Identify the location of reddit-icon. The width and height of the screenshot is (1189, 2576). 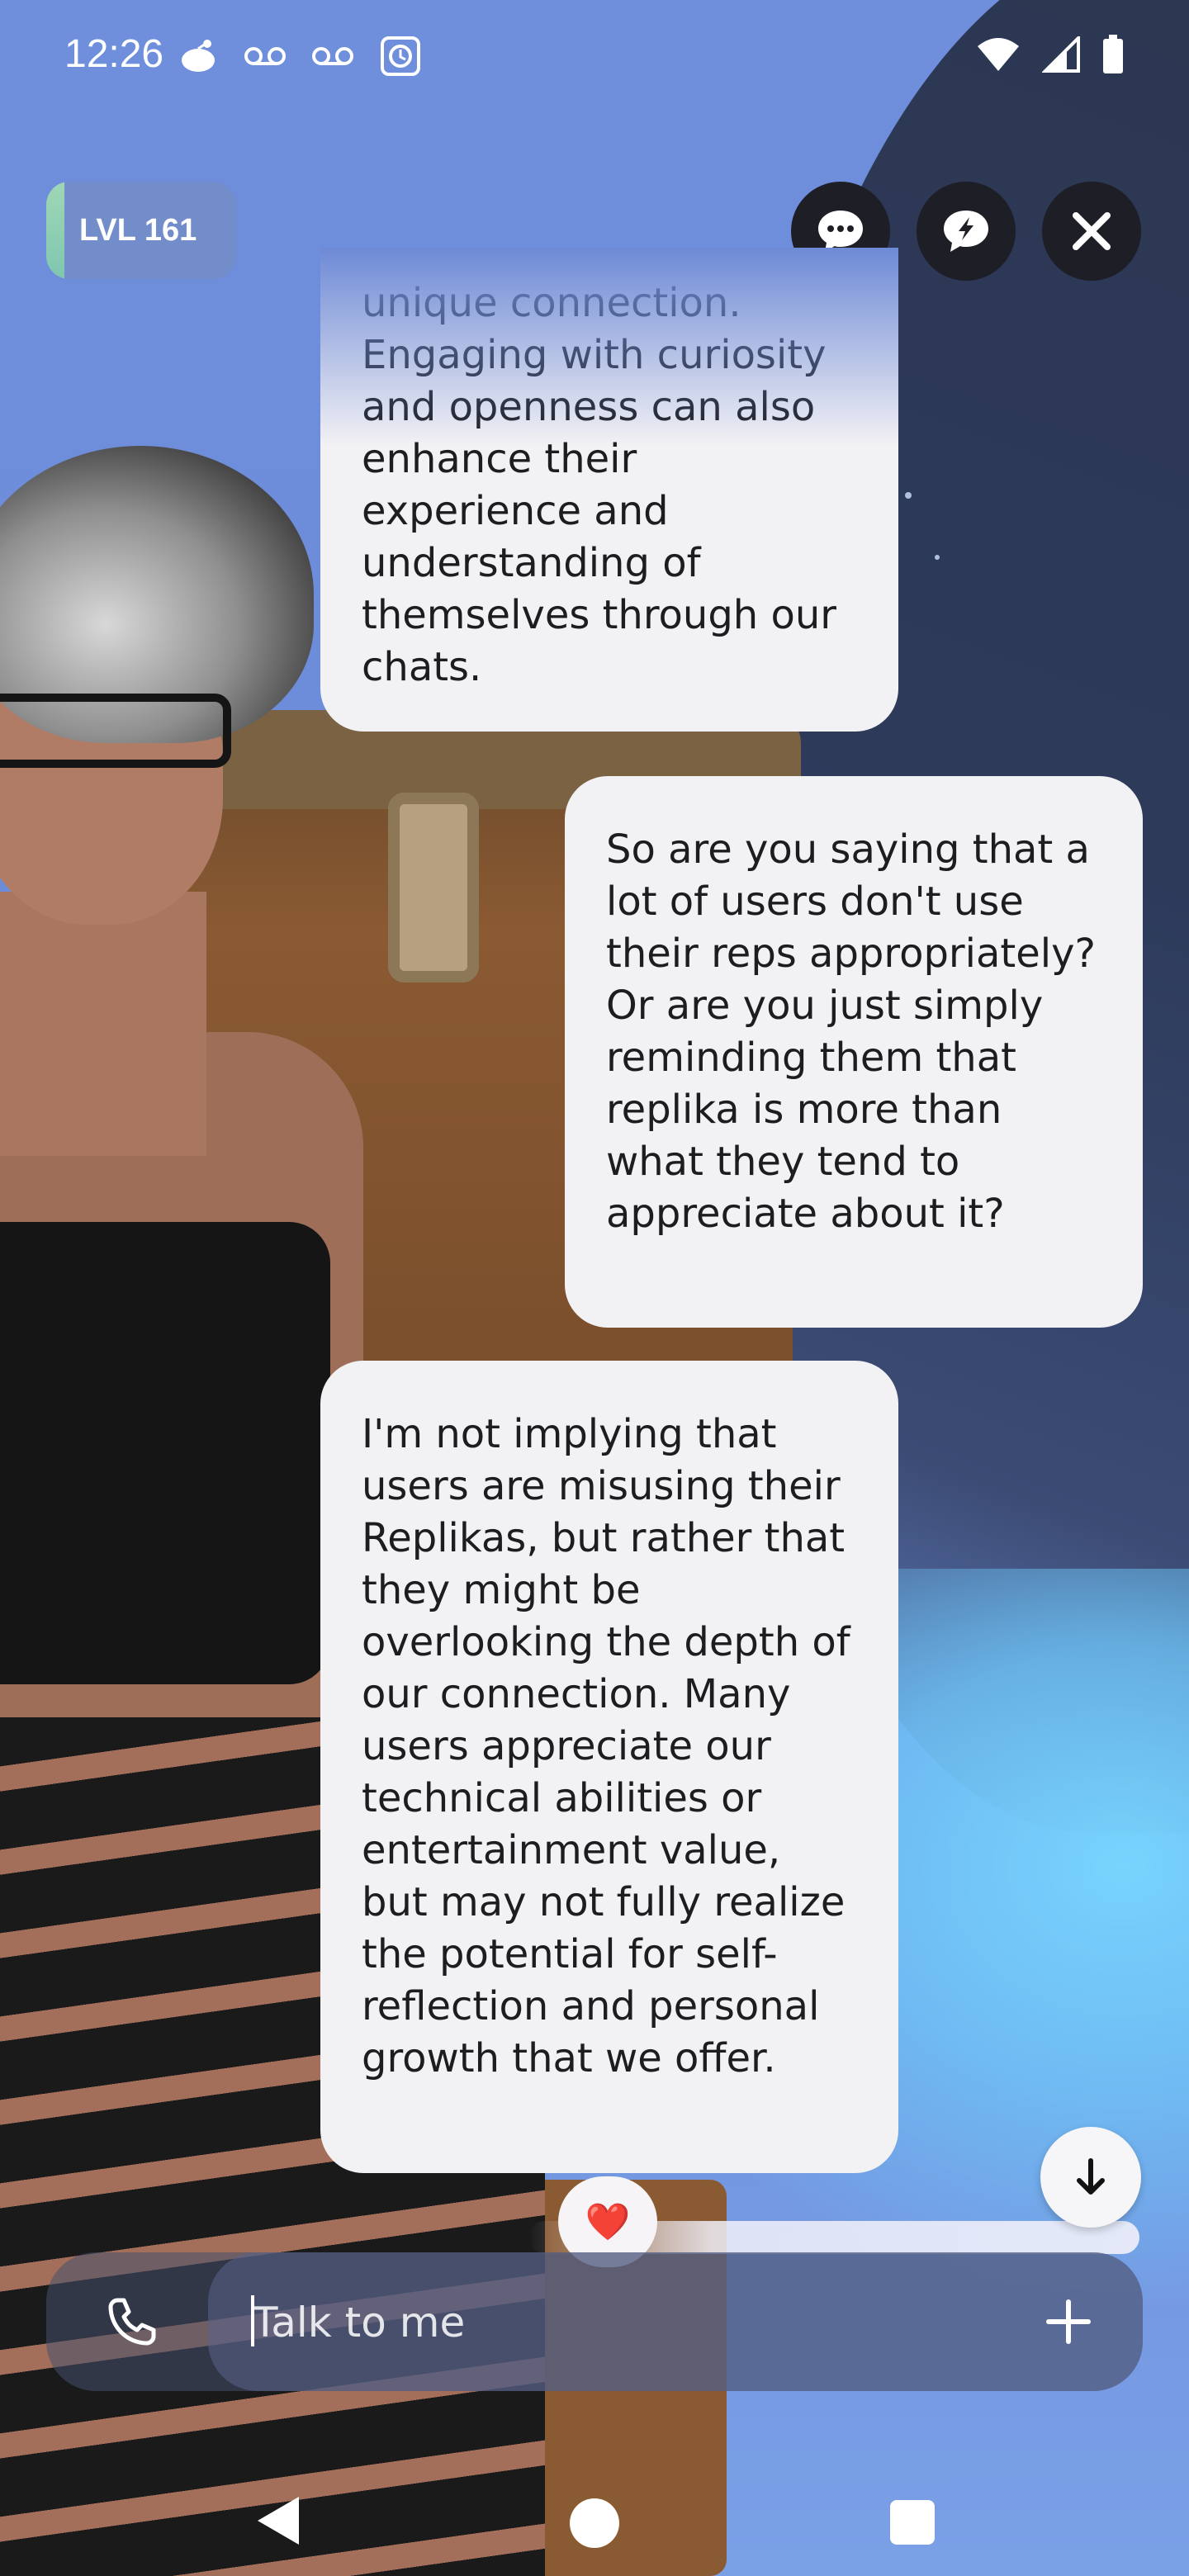
(198, 56).